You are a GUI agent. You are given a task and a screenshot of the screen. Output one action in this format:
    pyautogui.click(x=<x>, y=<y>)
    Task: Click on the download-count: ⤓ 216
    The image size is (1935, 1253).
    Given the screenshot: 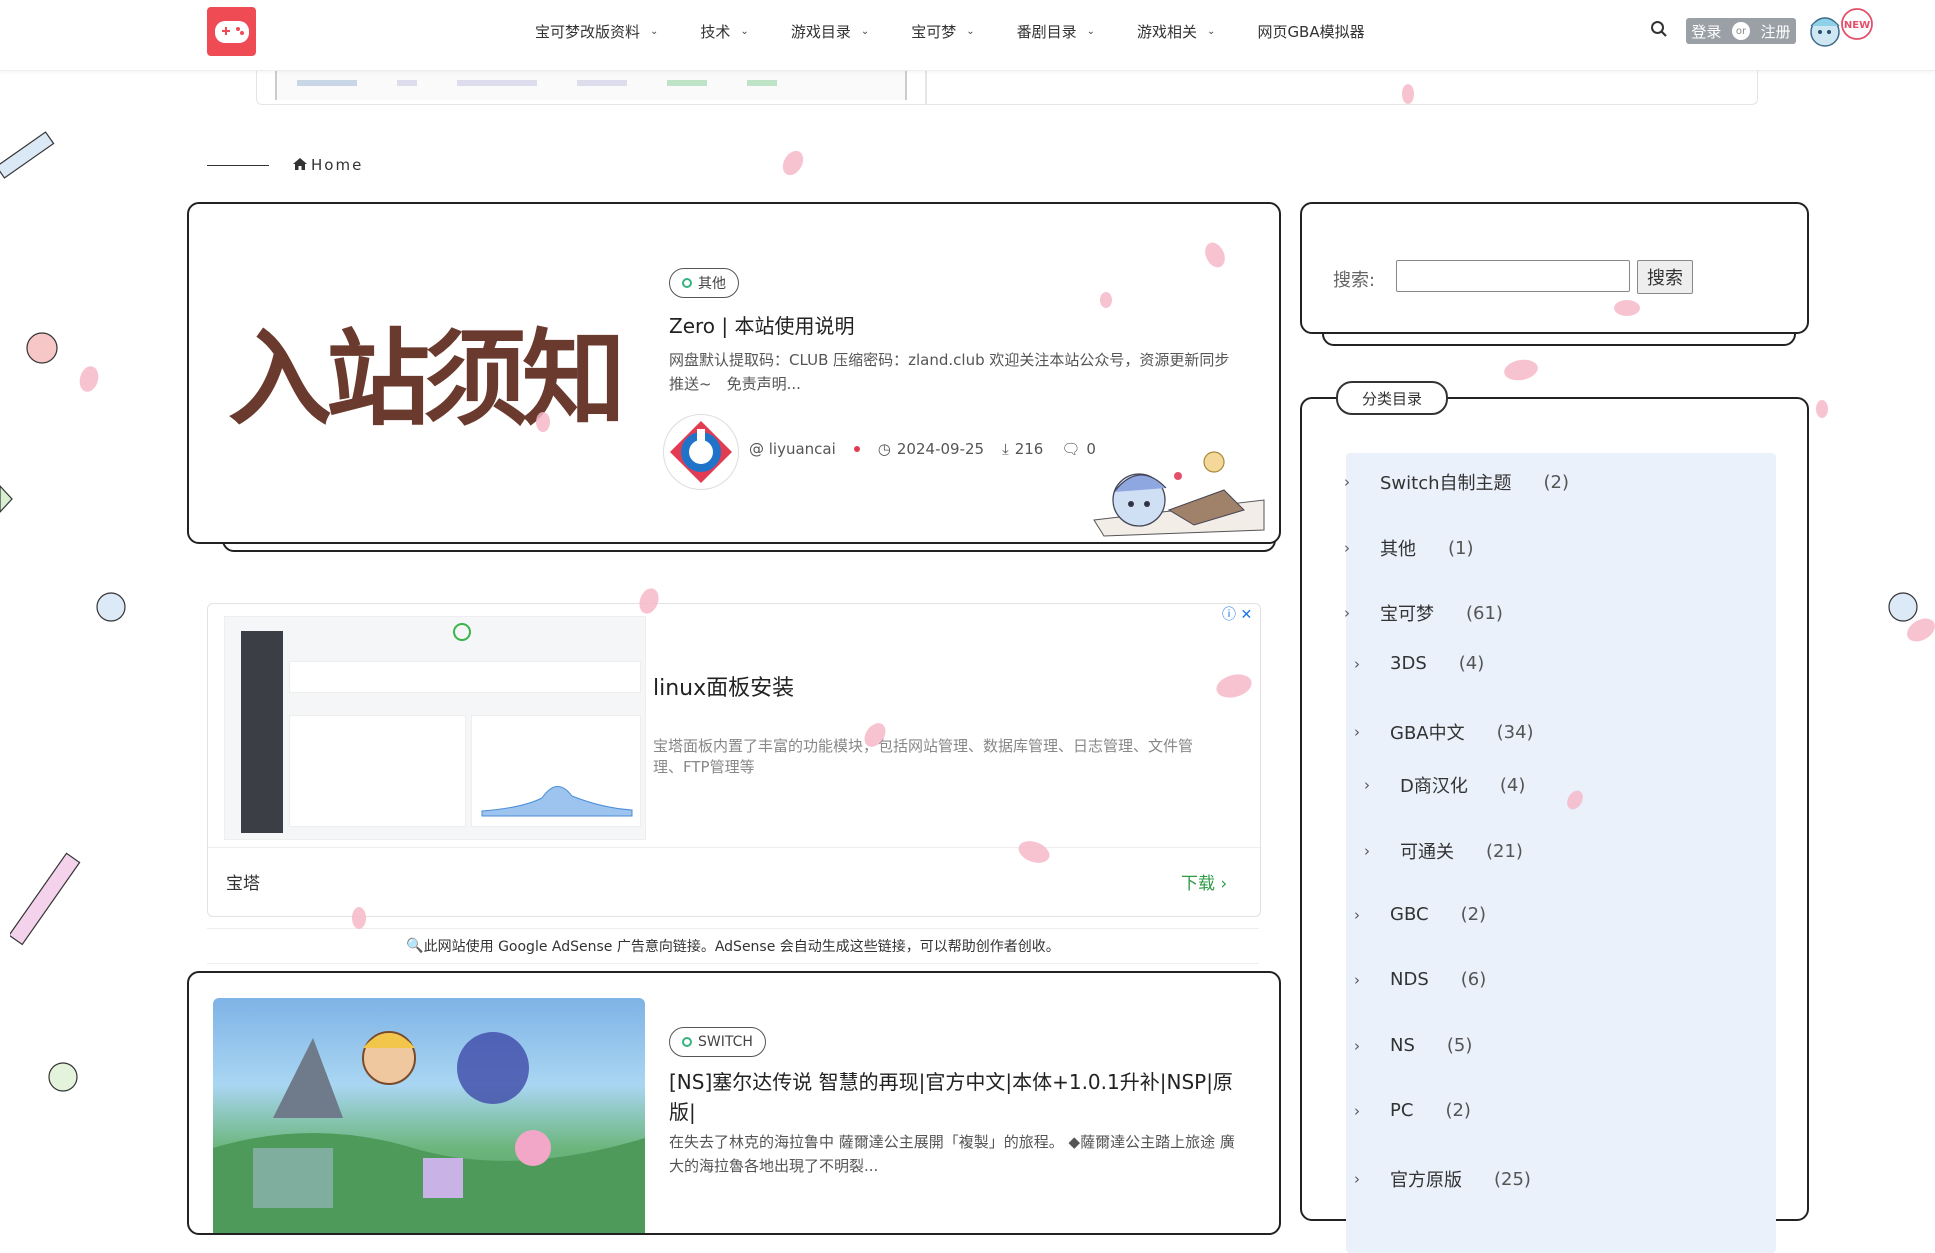 What is the action you would take?
    pyautogui.click(x=1022, y=449)
    